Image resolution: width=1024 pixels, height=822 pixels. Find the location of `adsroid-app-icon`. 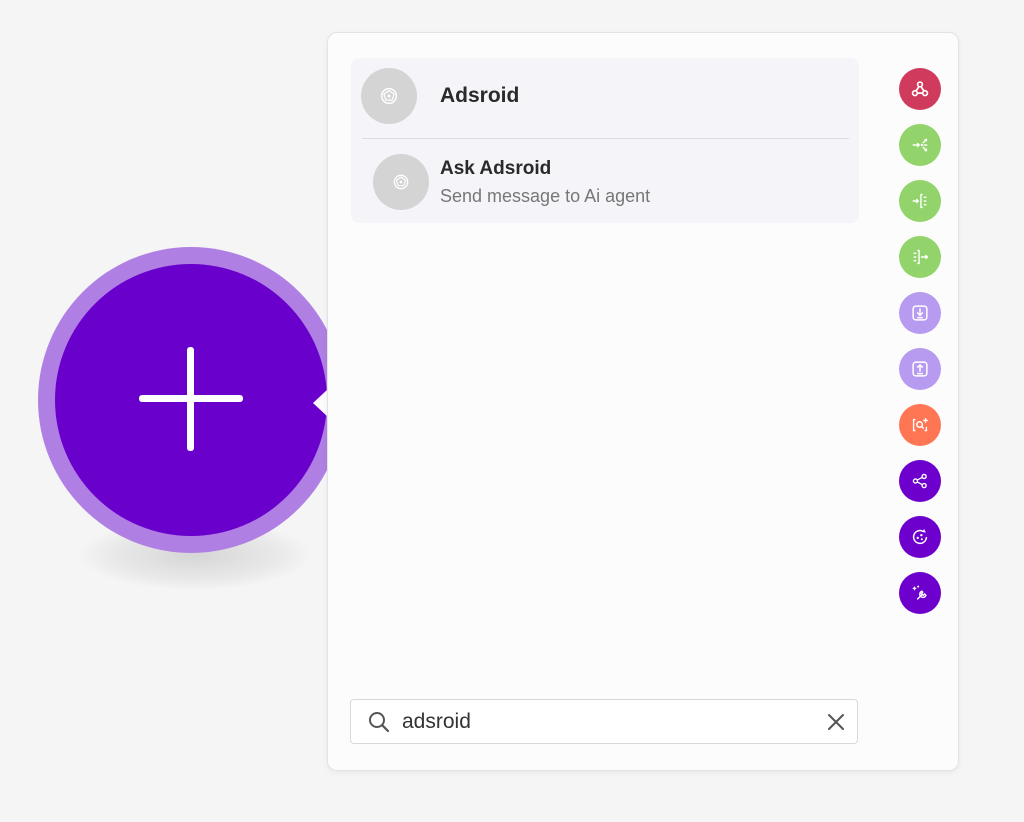

adsroid-app-icon is located at coordinates (389, 96).